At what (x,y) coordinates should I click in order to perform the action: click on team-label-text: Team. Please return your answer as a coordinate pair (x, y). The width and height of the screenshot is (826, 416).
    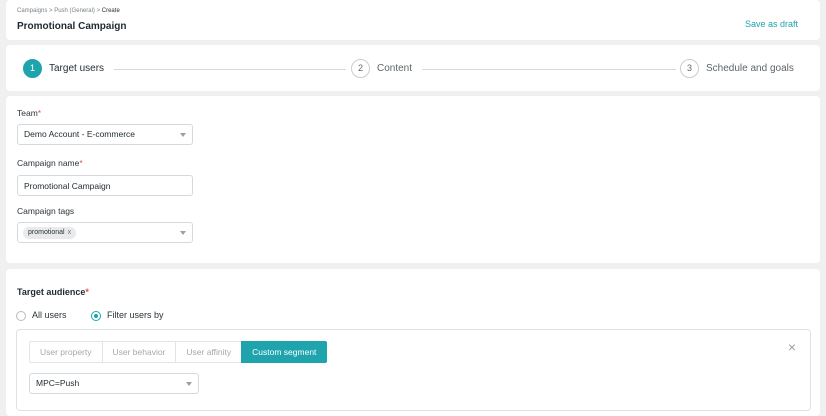
    Looking at the image, I should click on (27, 113).